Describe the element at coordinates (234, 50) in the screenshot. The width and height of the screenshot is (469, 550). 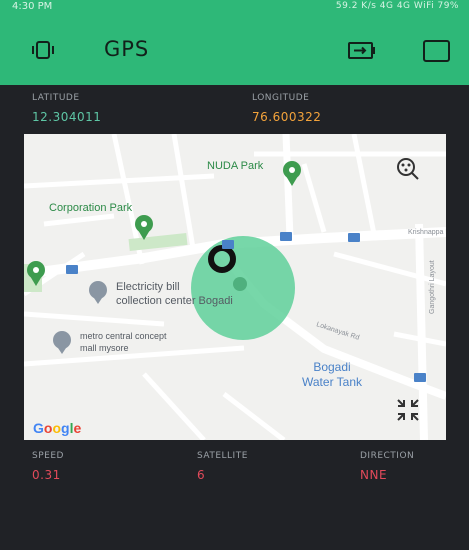
I see `app-header: GPS` at that location.